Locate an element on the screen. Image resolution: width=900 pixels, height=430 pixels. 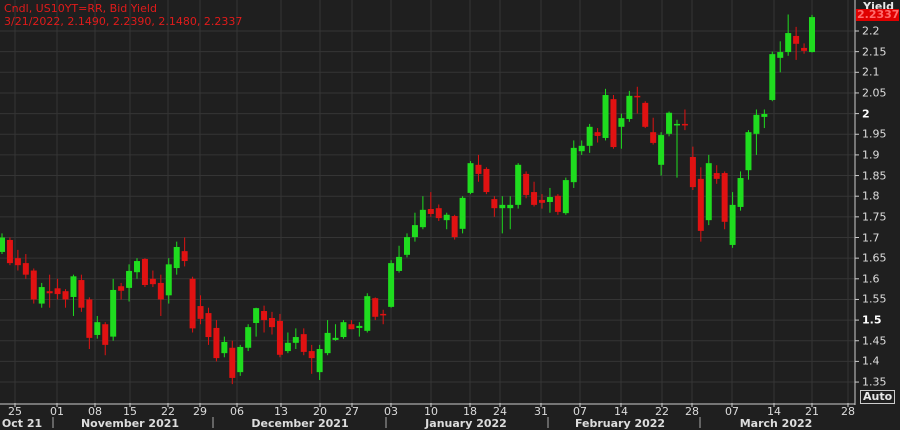
month-label: Oct 21 is located at coordinates (22, 423).